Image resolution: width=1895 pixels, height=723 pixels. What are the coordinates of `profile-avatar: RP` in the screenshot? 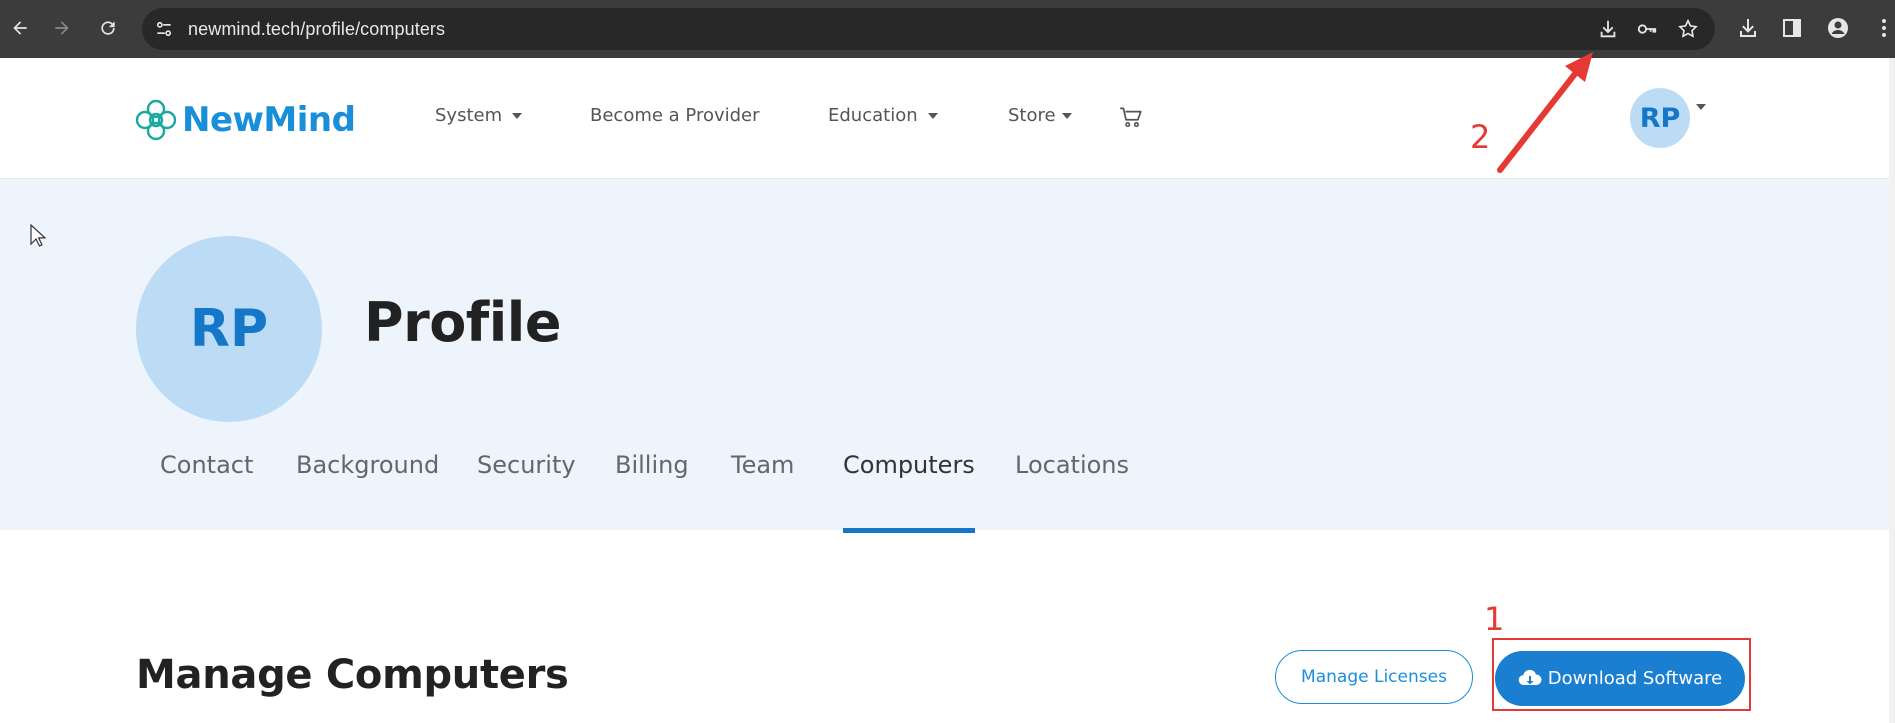 It's located at (229, 329).